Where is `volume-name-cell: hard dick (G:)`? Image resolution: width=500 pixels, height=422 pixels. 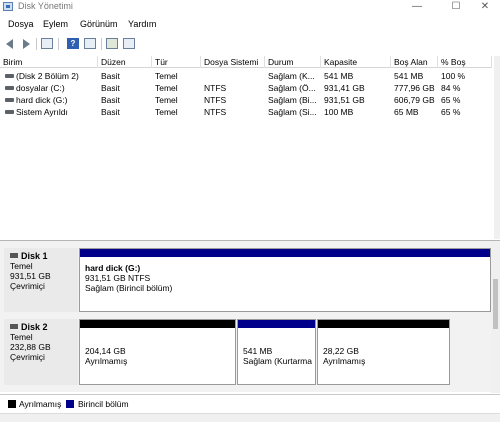
volume-name-cell: hard dick (G:) is located at coordinates (50, 100).